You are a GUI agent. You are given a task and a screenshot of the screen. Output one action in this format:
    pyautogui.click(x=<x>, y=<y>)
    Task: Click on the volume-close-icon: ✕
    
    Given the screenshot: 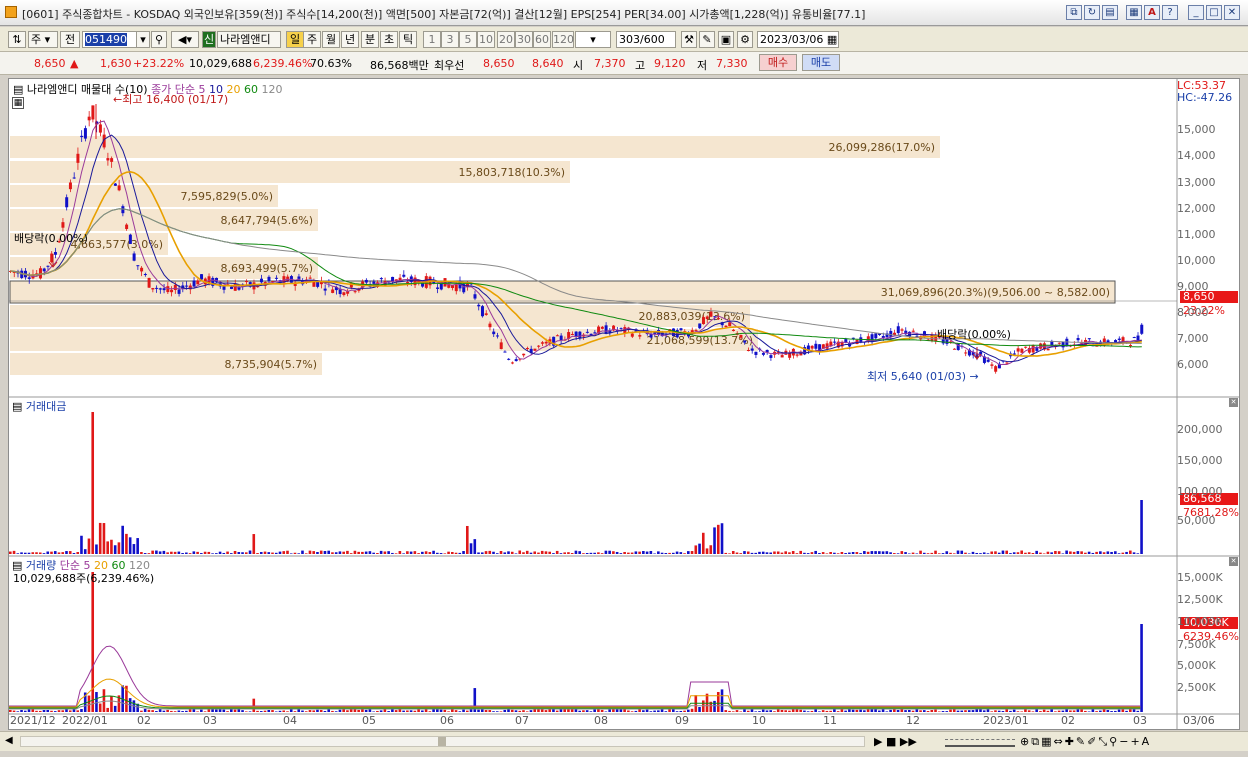 What is the action you would take?
    pyautogui.click(x=1233, y=561)
    